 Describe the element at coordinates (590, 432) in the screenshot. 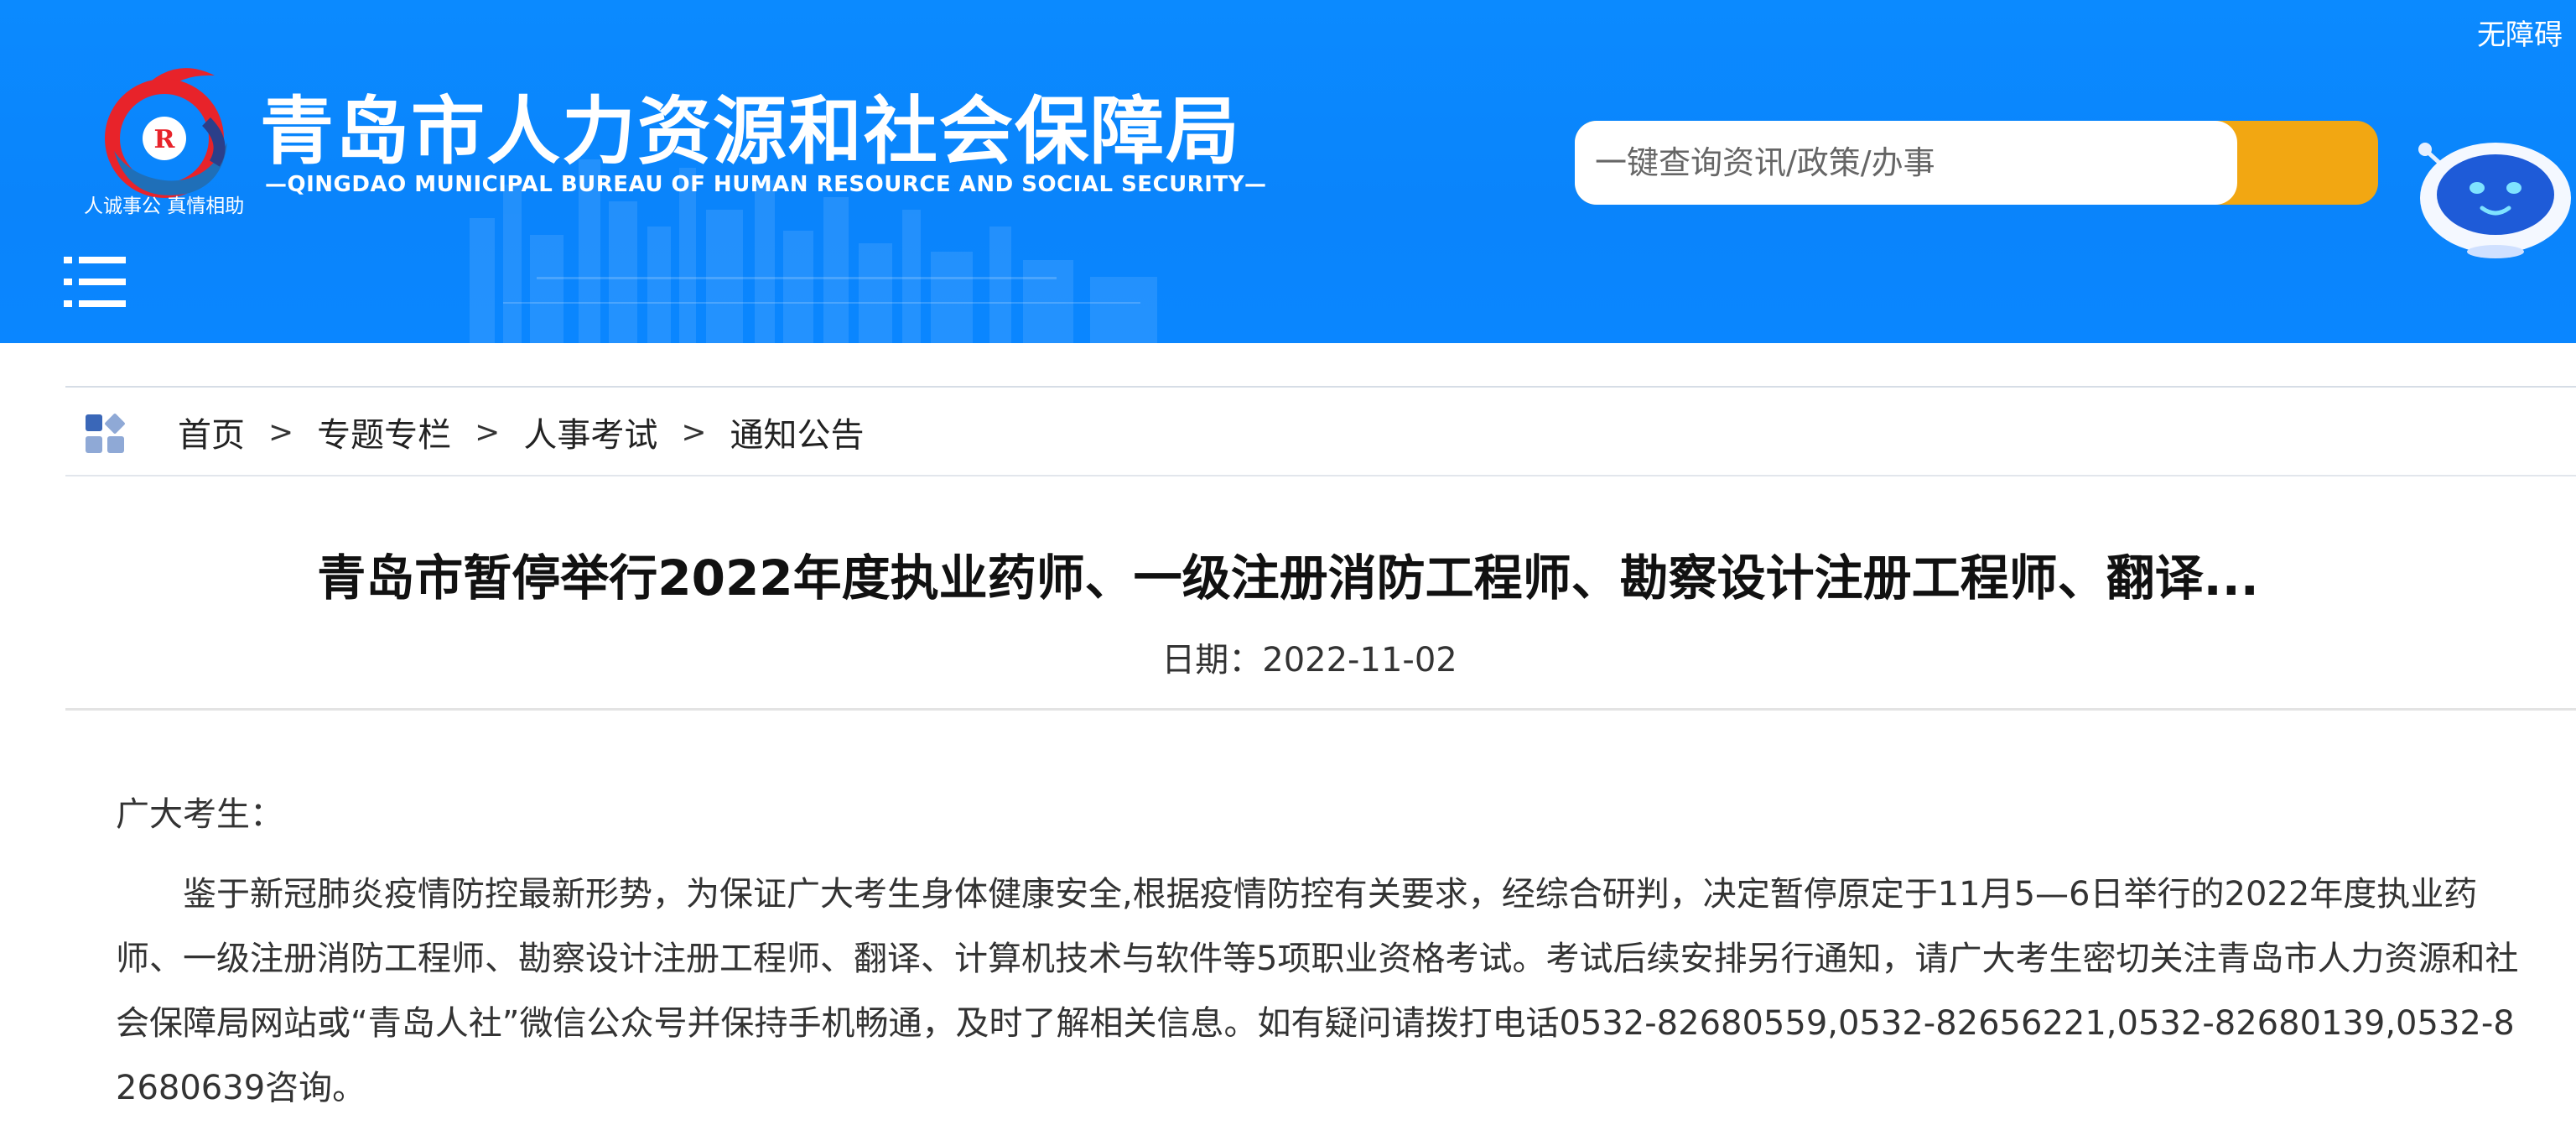

I see `breadcrumb-personnel-exams: 人事考试` at that location.